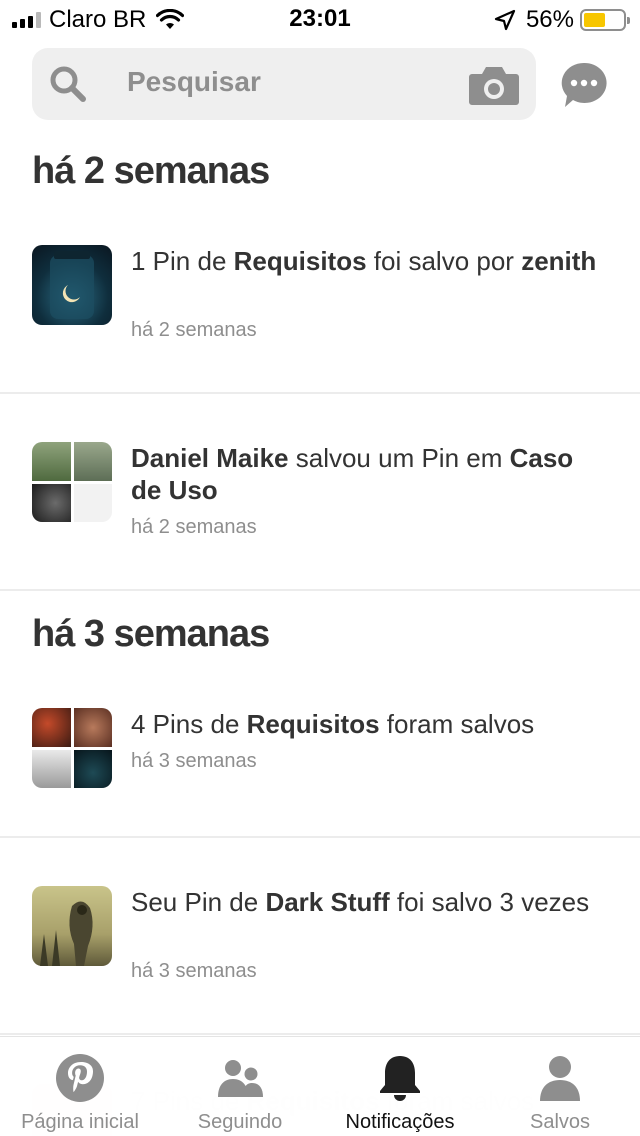  What do you see at coordinates (364, 261) in the screenshot?
I see `notification-text: 1 Pin de Requisitos foi salvo por zenith` at bounding box center [364, 261].